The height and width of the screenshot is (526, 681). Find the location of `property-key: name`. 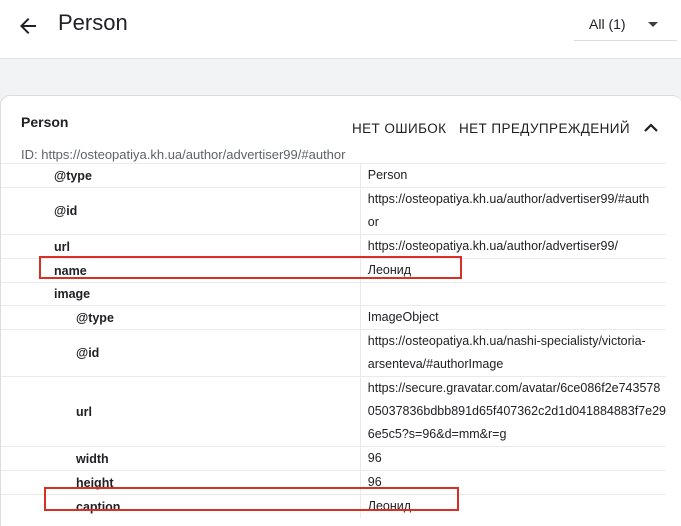

property-key: name is located at coordinates (181, 270).